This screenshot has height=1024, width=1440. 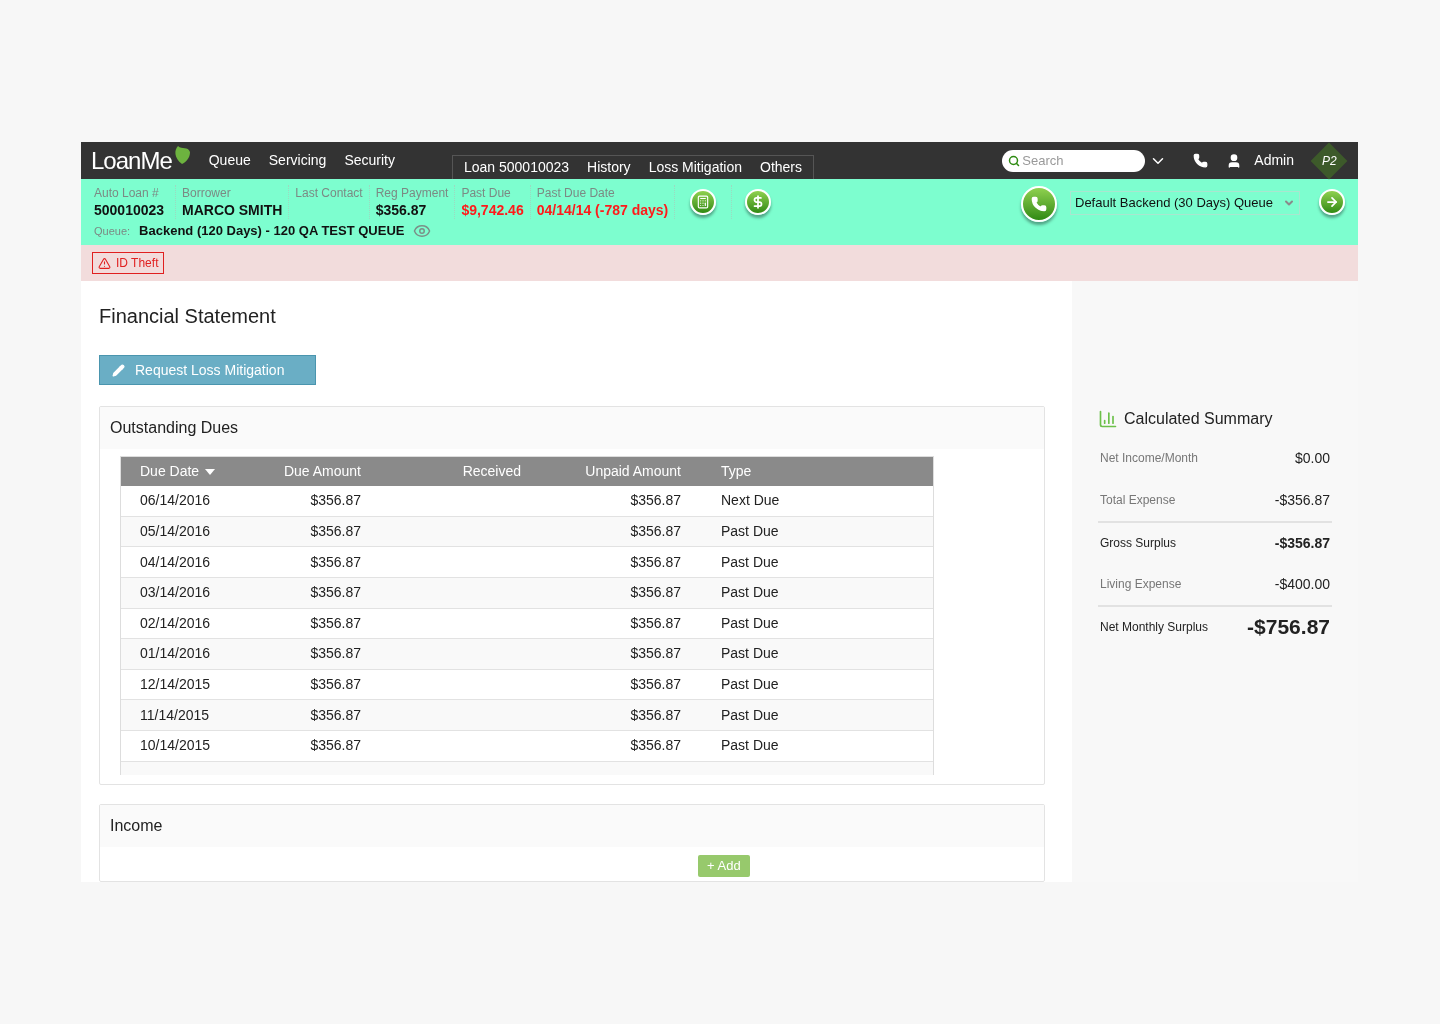 What do you see at coordinates (1108, 419) in the screenshot?
I see `bar-chart-icon` at bounding box center [1108, 419].